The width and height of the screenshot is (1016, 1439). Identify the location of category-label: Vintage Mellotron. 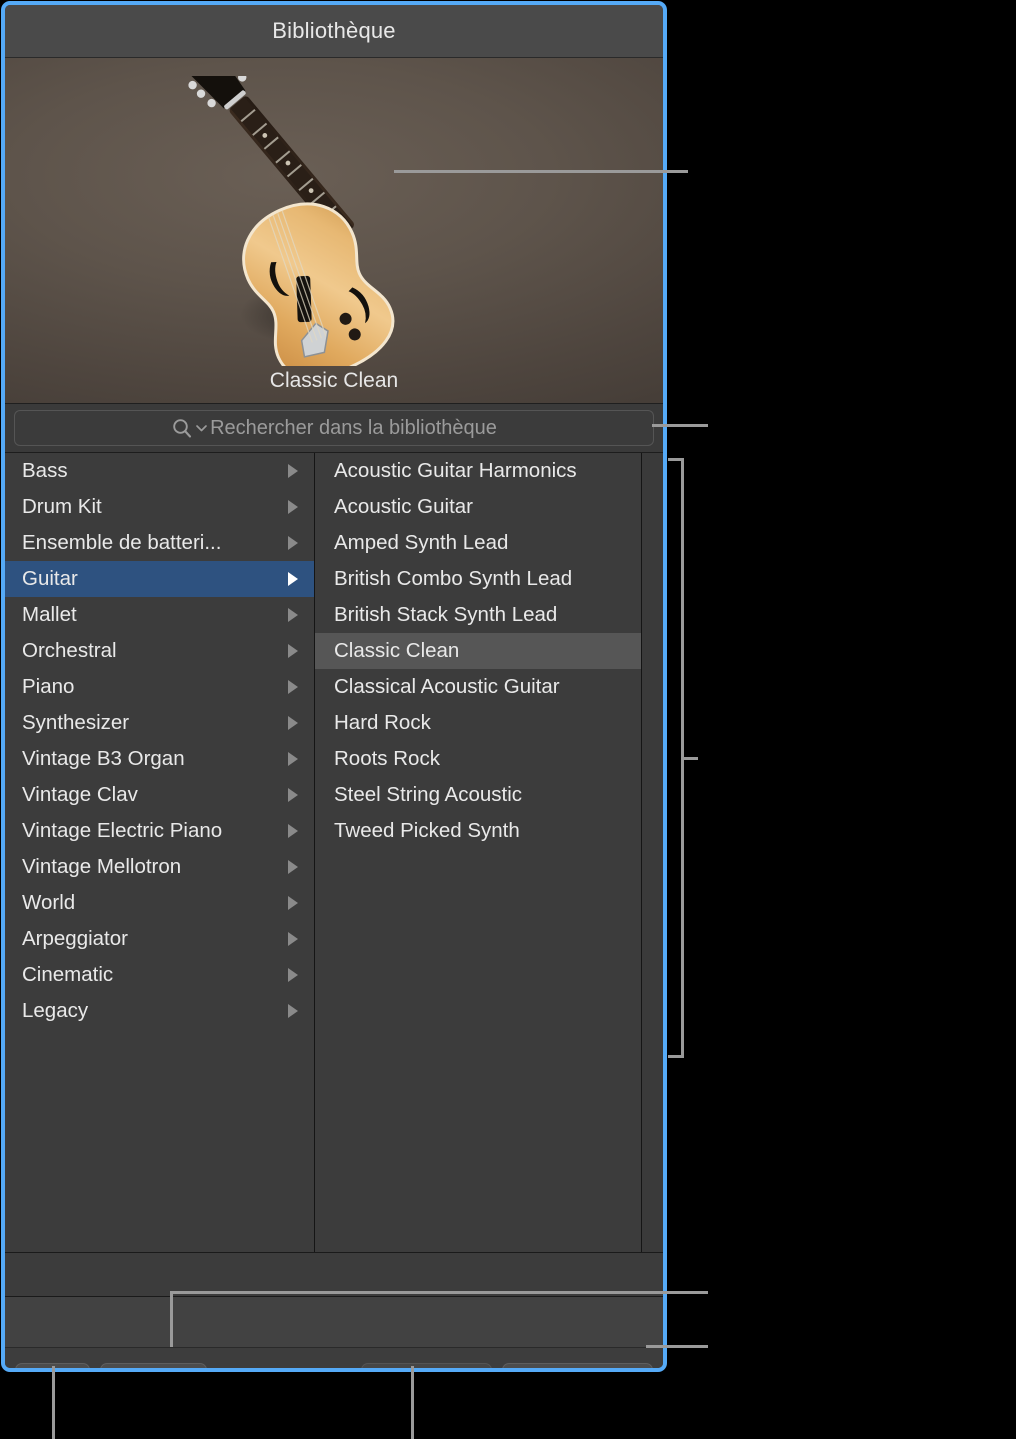
(102, 866).